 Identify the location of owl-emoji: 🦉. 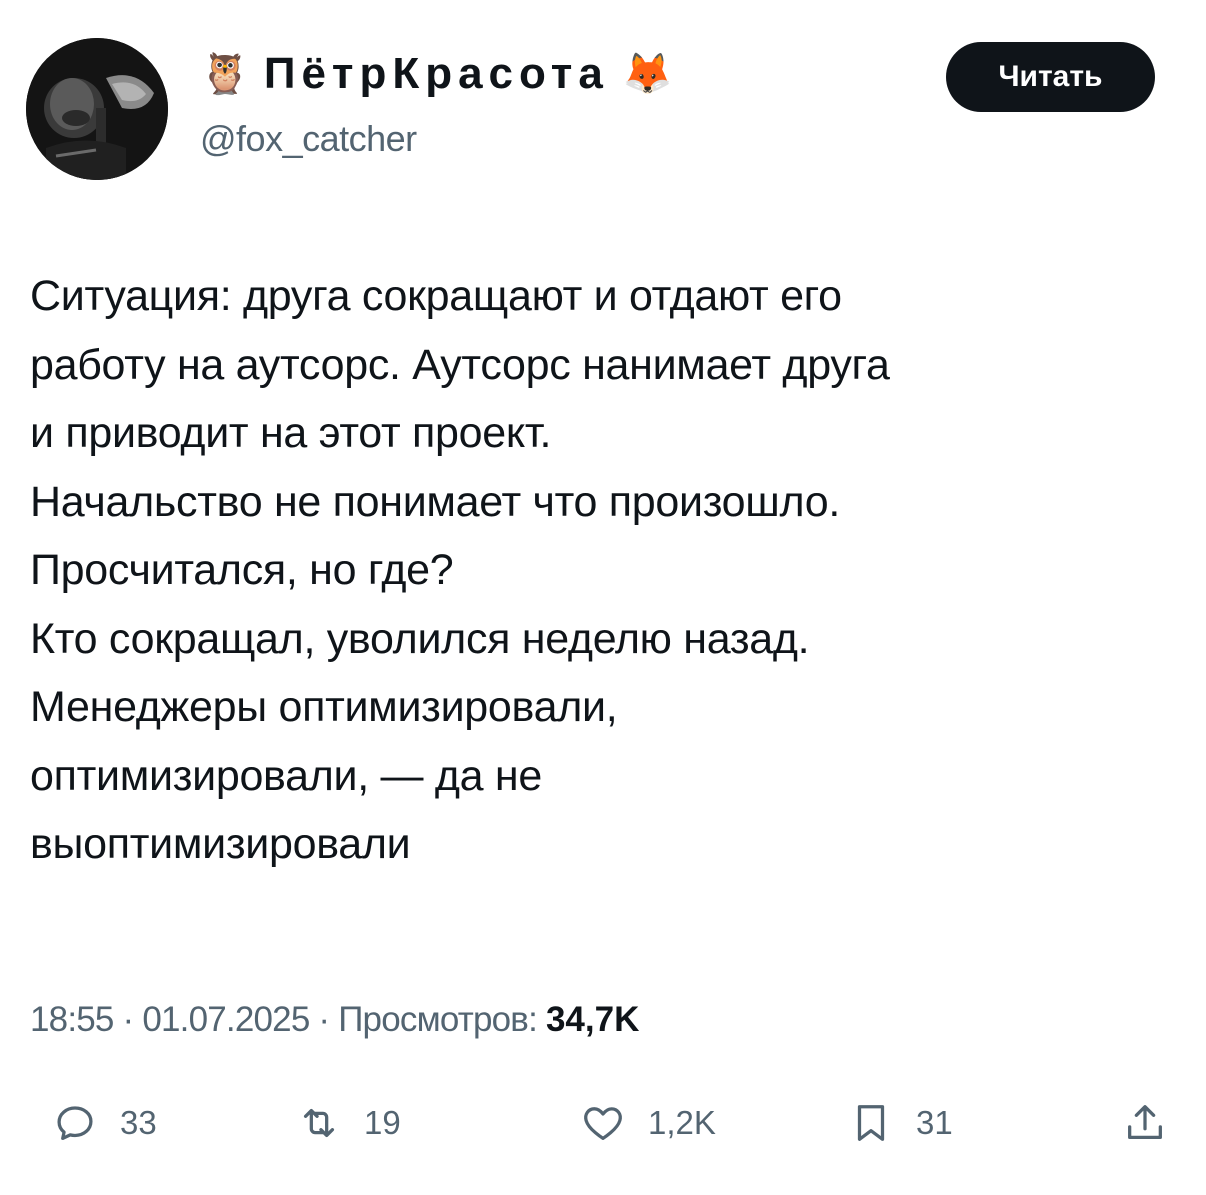
(225, 74).